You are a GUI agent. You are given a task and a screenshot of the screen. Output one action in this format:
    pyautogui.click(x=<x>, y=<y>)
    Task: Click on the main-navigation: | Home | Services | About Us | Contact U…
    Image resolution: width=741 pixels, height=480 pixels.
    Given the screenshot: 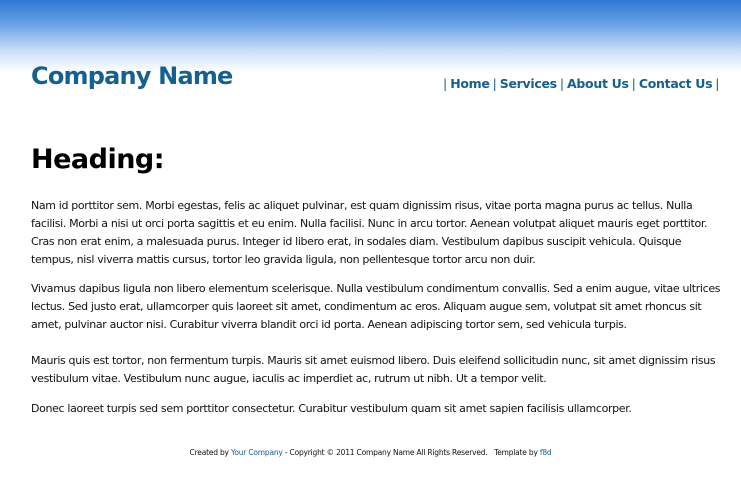 What is the action you would take?
    pyautogui.click(x=581, y=83)
    